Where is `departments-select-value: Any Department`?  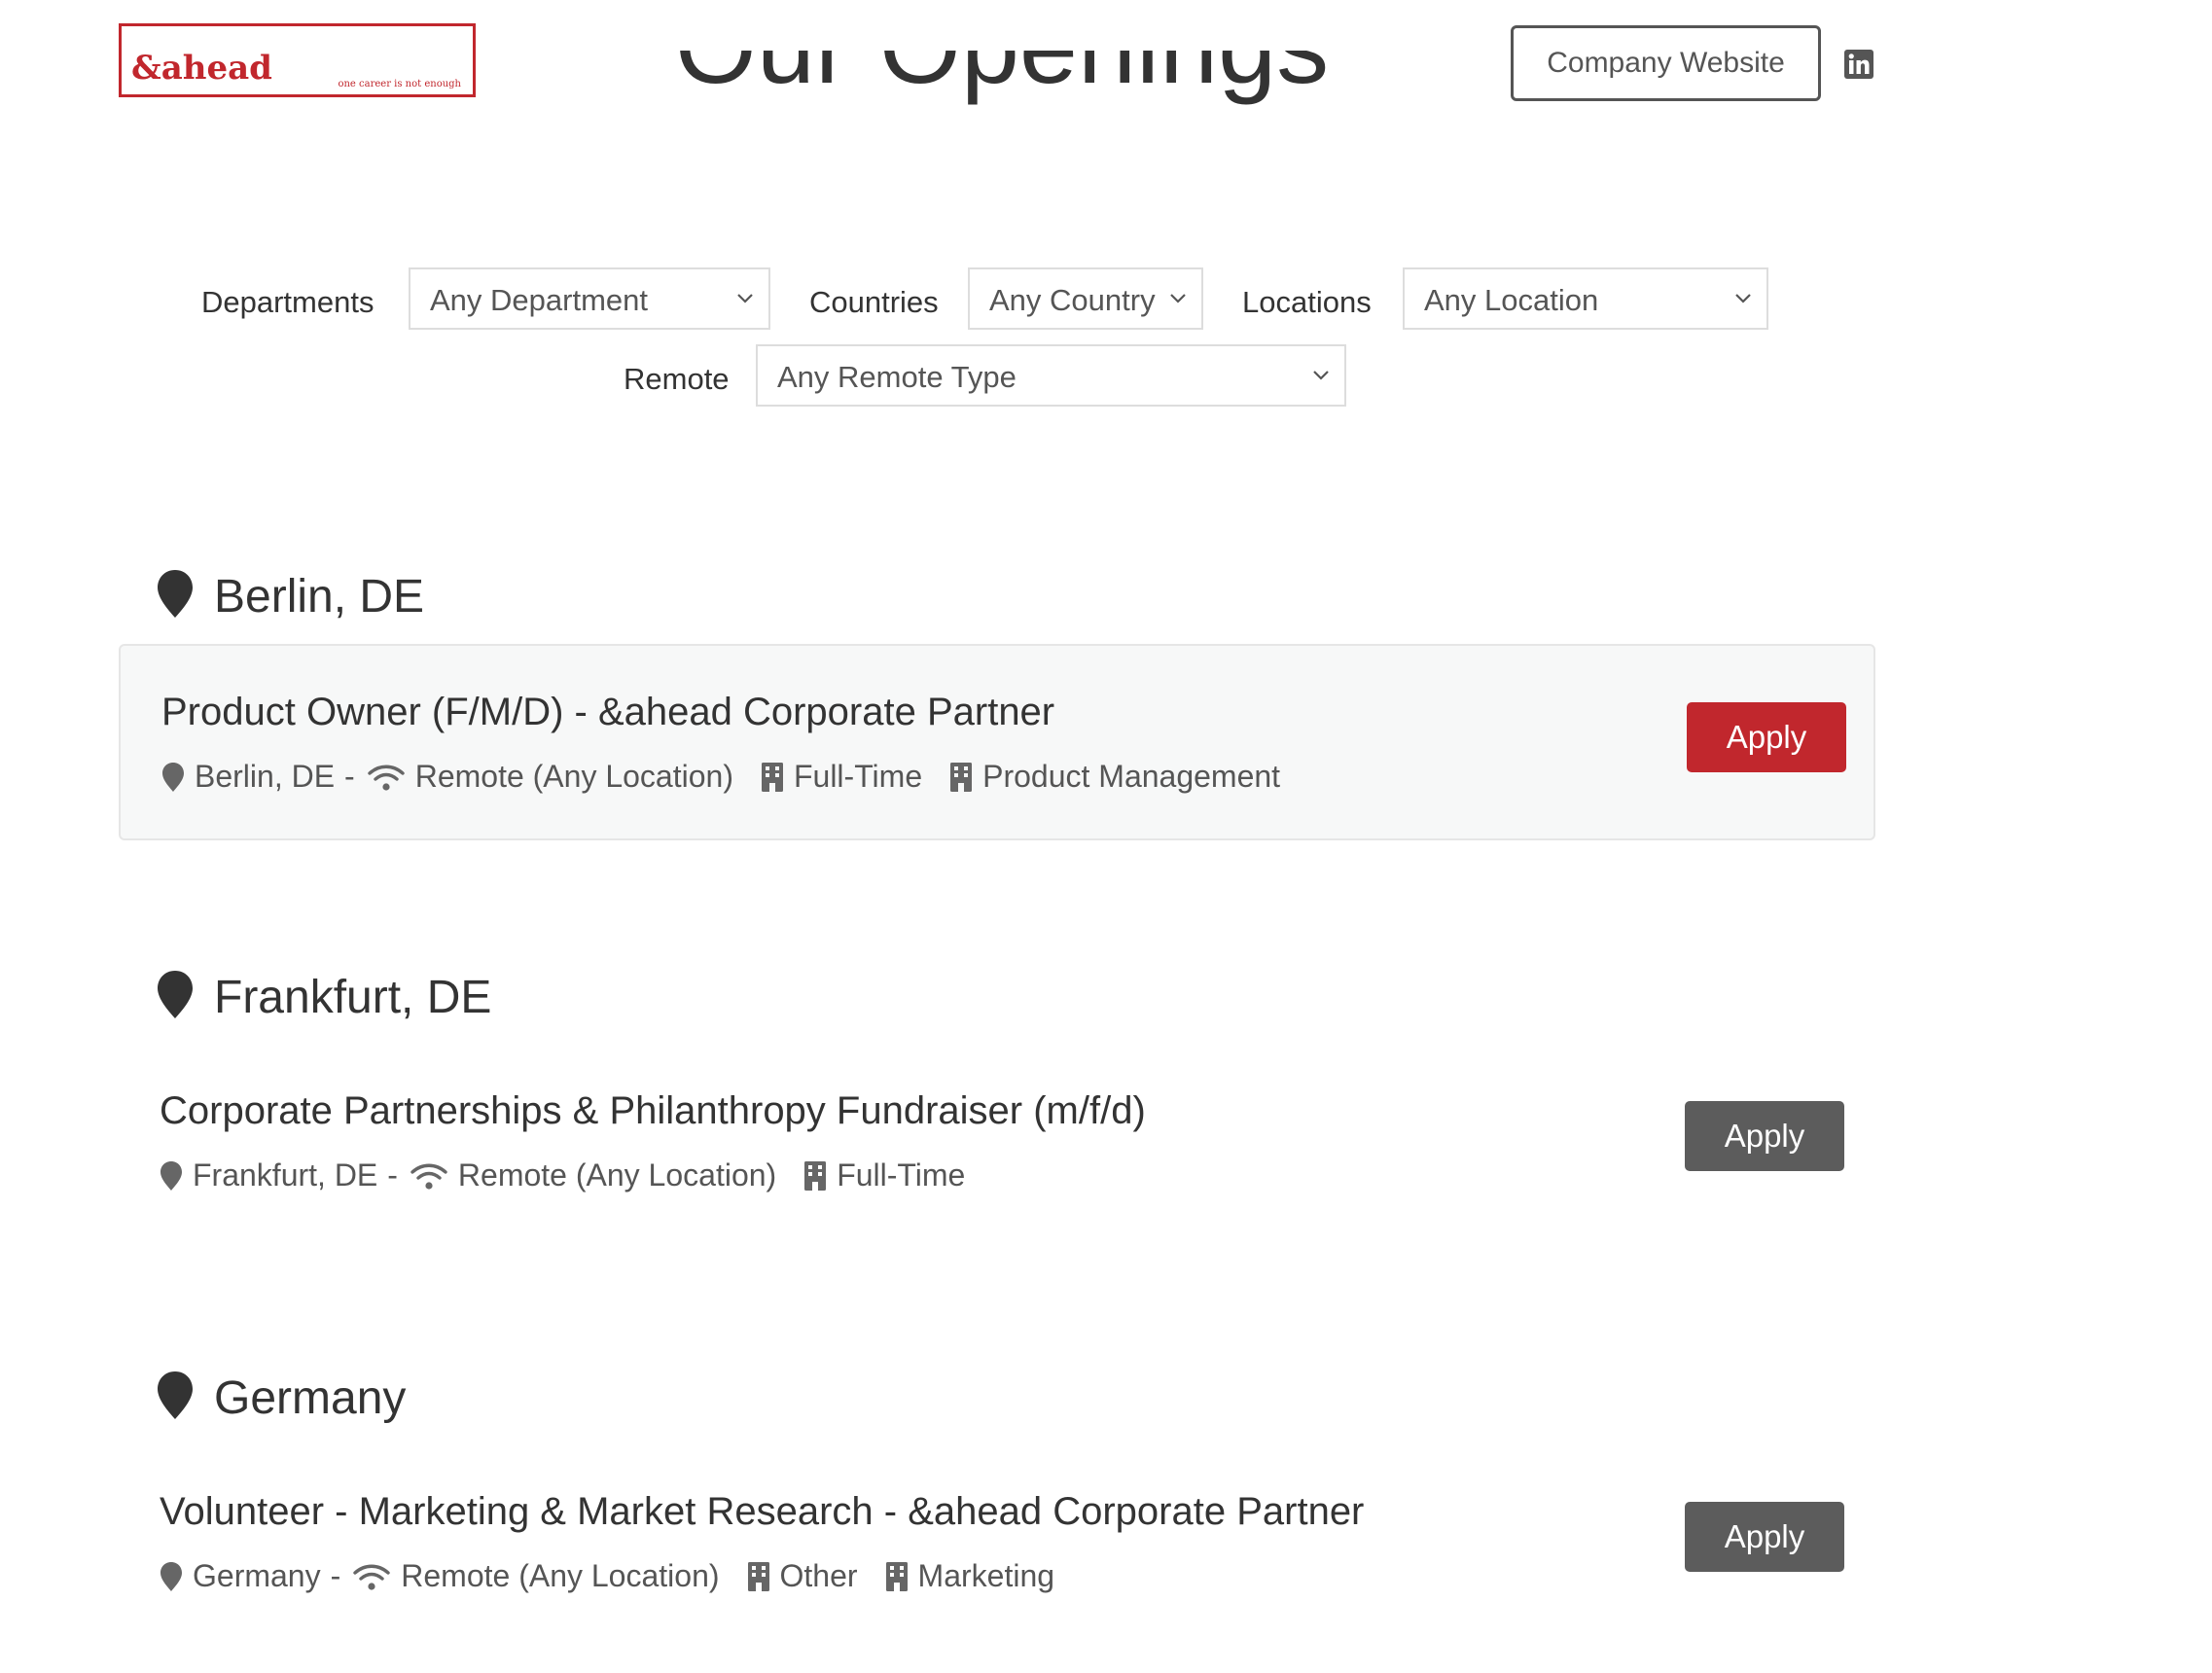 departments-select-value: Any Department is located at coordinates (539, 300).